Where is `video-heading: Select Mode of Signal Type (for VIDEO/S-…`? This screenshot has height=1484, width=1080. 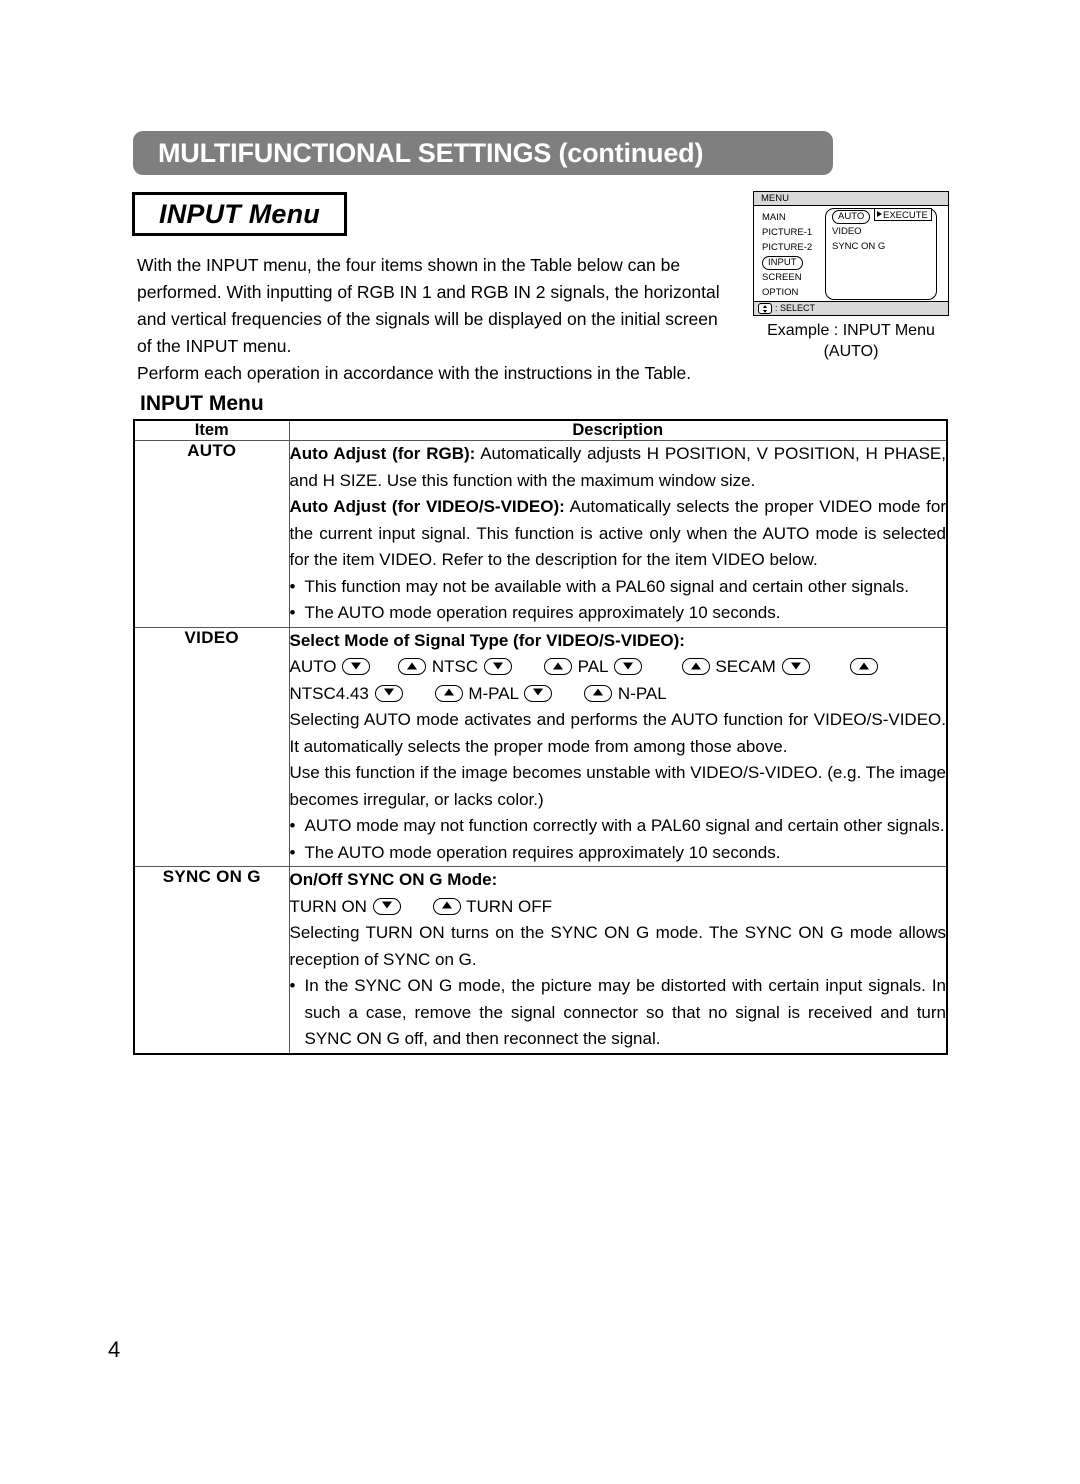
video-heading: Select Mode of Signal Type (for VIDEO/S-… is located at coordinates (487, 640).